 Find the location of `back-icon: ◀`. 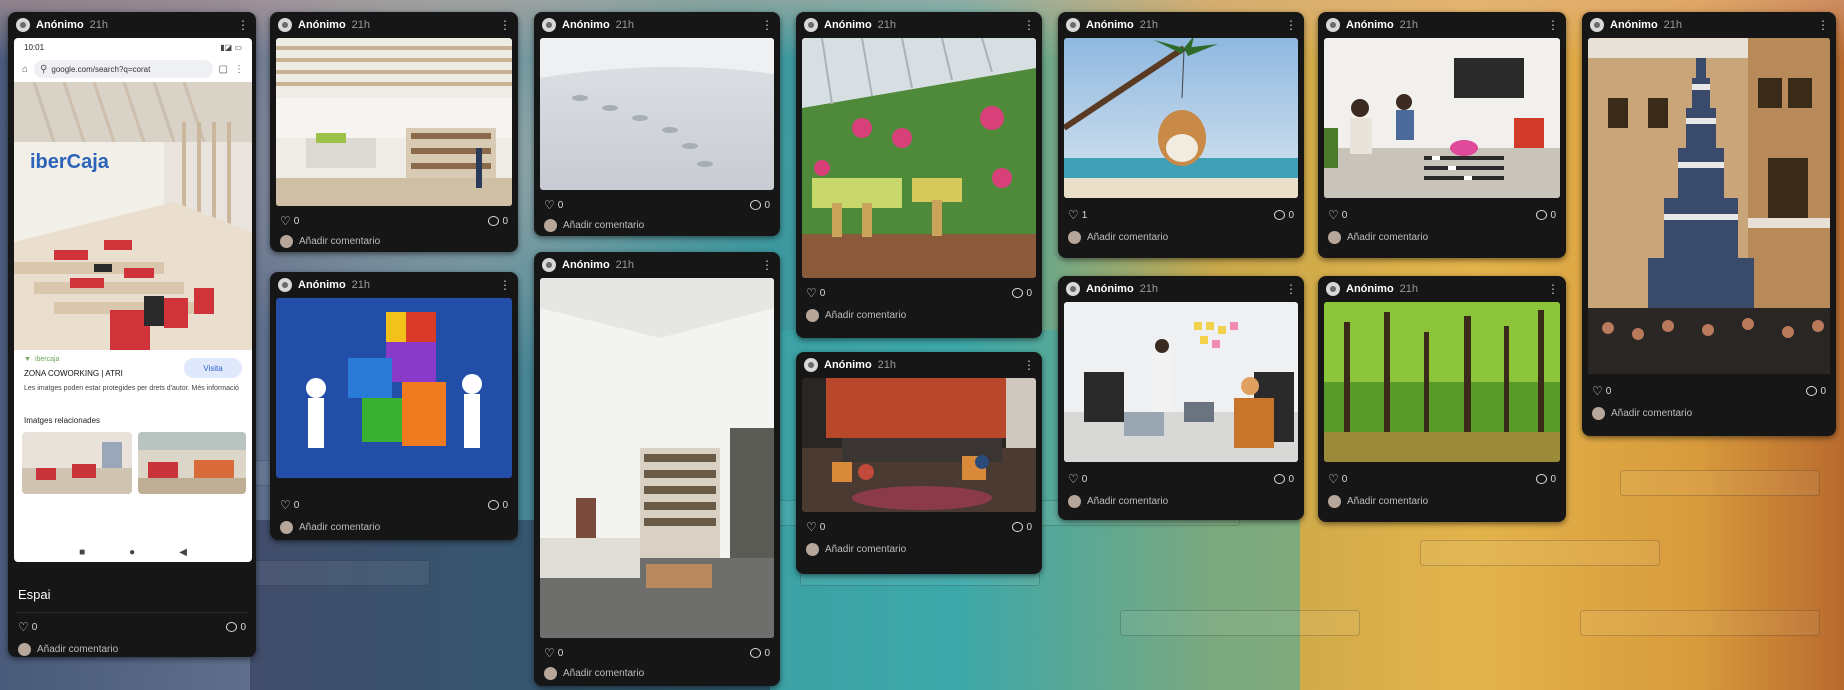

back-icon: ◀ is located at coordinates (183, 552).